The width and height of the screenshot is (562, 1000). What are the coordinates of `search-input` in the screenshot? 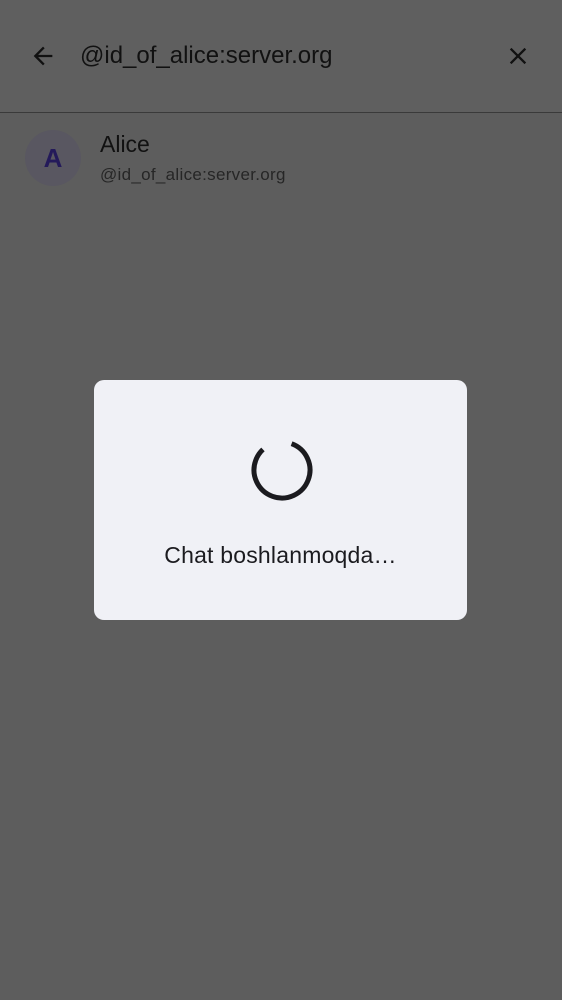 It's located at (275, 56).